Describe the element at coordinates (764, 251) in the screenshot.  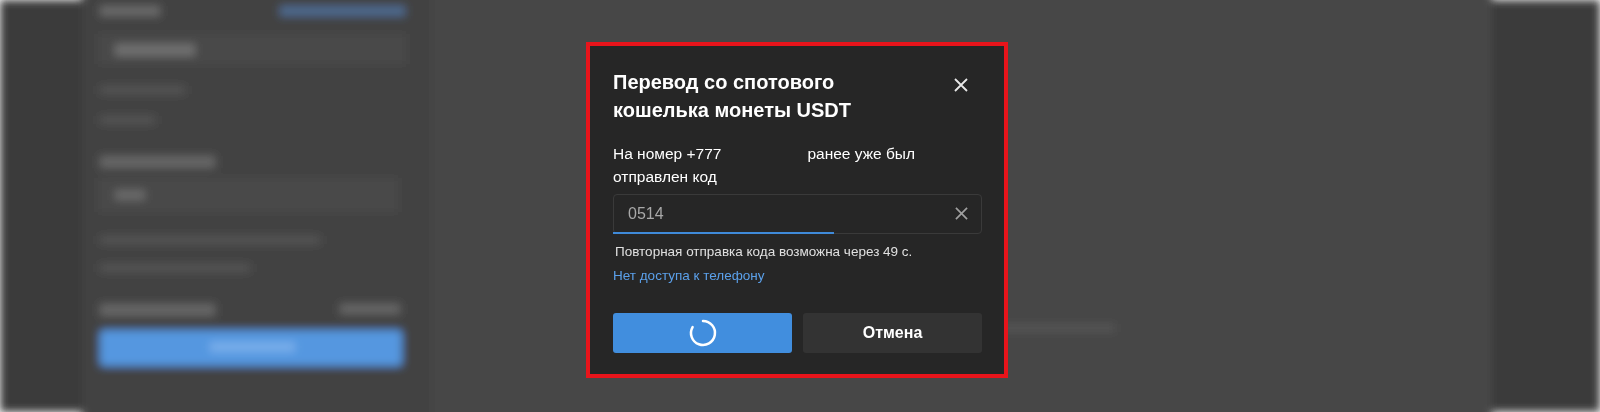
I see `resend-timer-text: Повторная отправка кода возможна через 49 с.` at that location.